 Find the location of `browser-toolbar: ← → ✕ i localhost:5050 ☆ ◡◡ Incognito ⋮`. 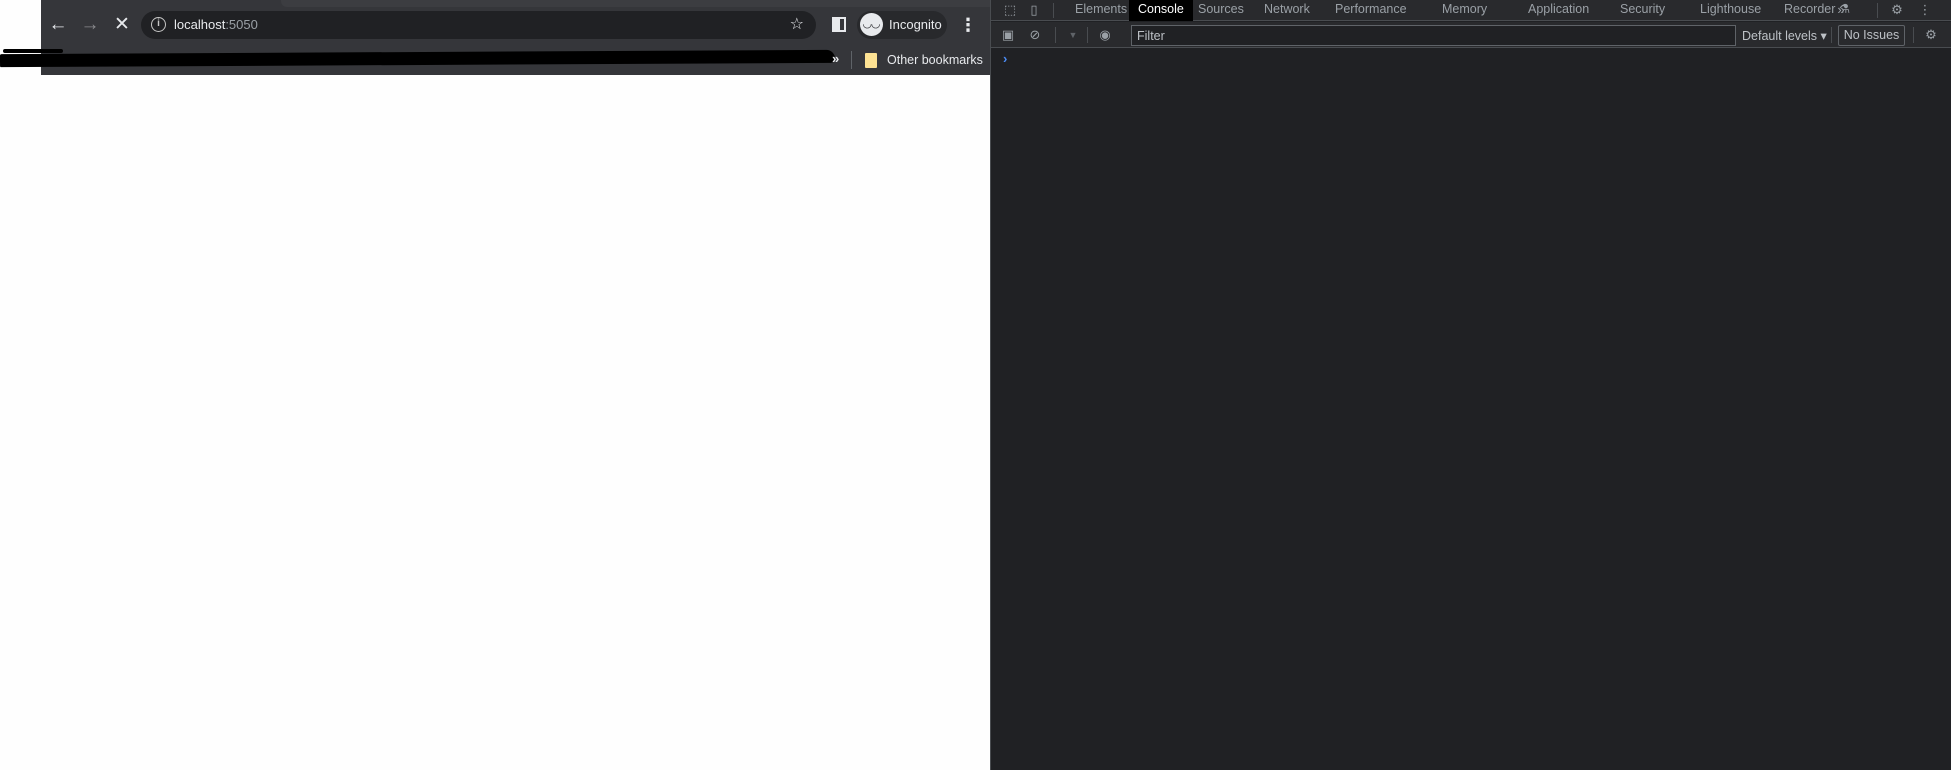

browser-toolbar: ← → ✕ i localhost:5050 ☆ ◡◡ Incognito ⋮ is located at coordinates (515, 25).